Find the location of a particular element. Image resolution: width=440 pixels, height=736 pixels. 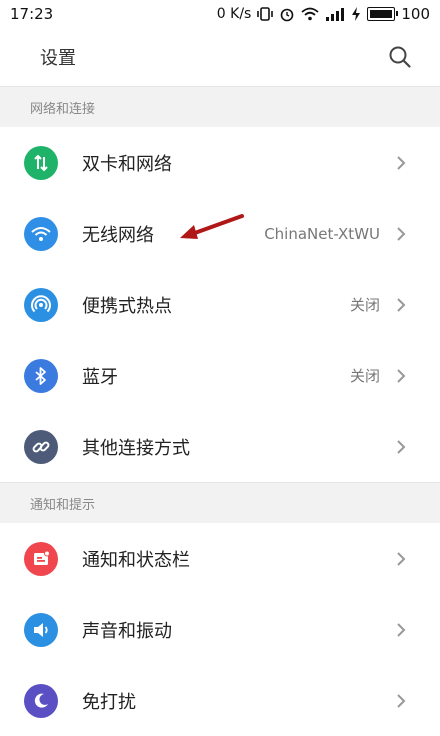

row-value: ChinaNet-XtWU is located at coordinates (322, 233).